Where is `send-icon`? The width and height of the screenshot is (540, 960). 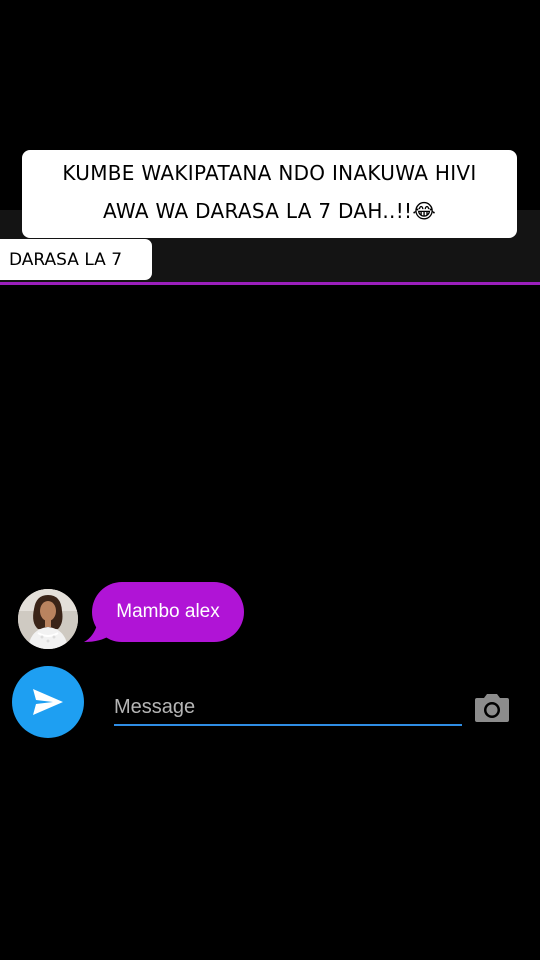 send-icon is located at coordinates (48, 702).